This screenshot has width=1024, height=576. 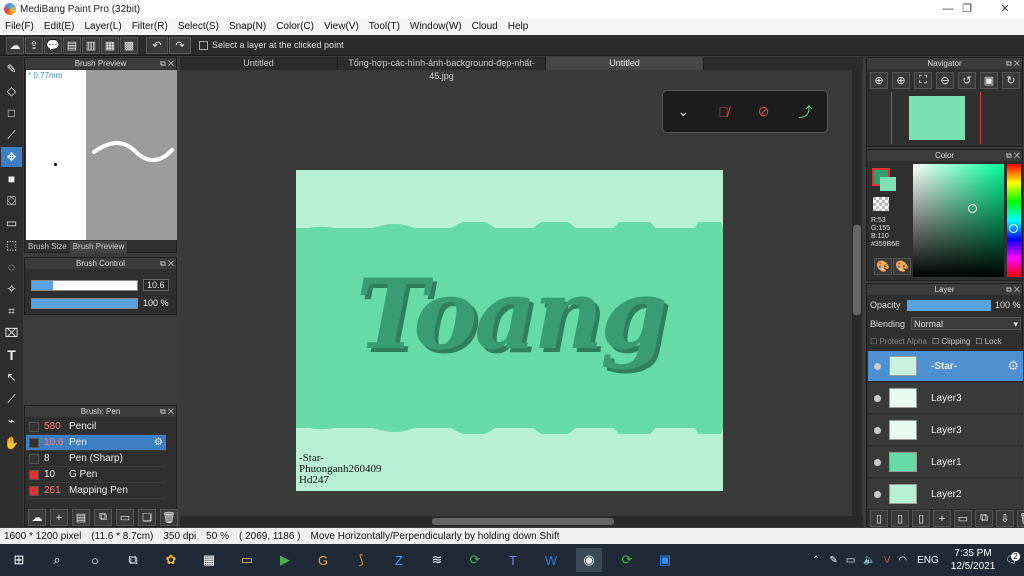 I want to click on volume-icon: 🔈, so click(x=869, y=560).